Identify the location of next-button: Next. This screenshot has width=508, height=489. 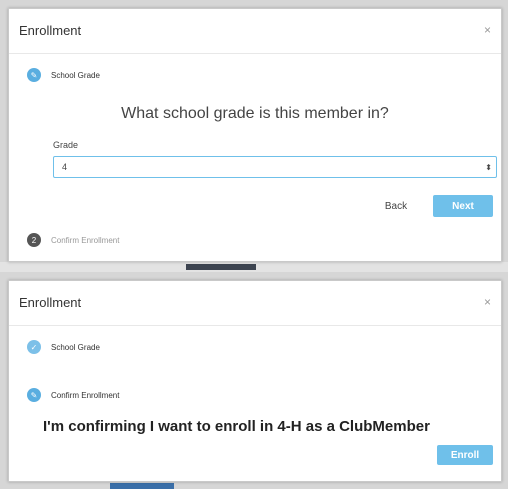
(463, 206).